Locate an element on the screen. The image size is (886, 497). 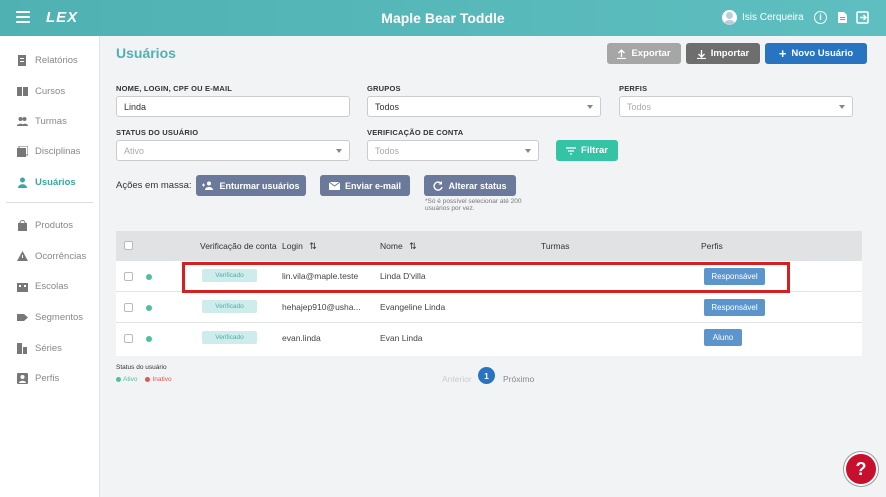
sidebar-item-label: Ocorrências is located at coordinates (61, 256).